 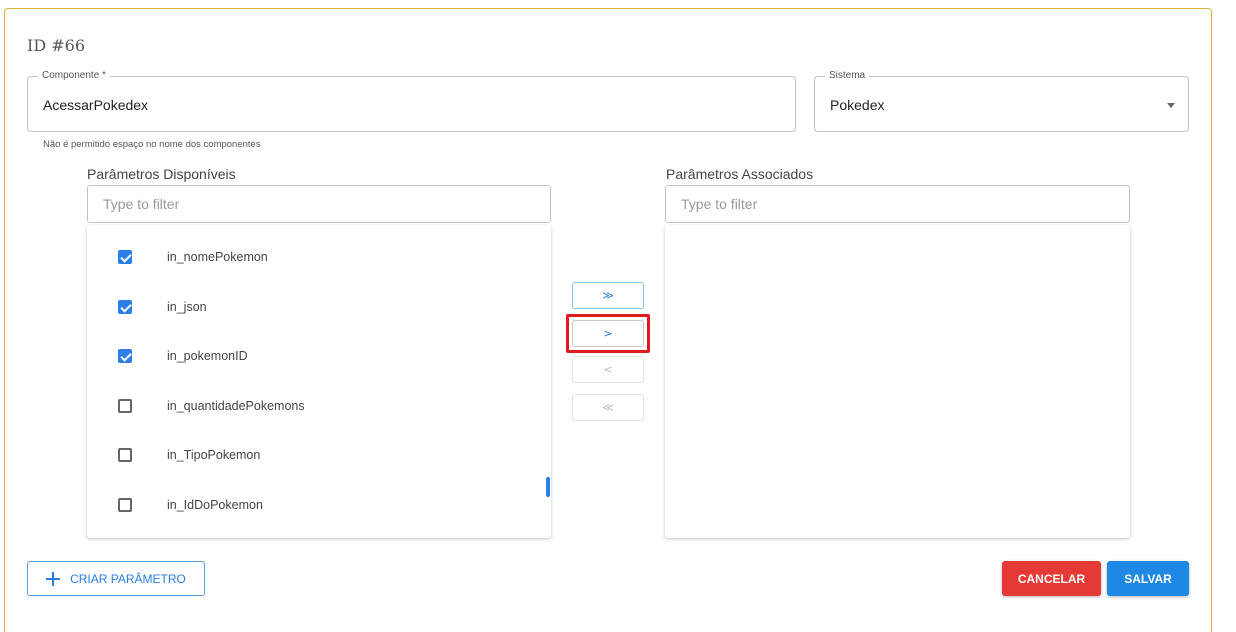 What do you see at coordinates (217, 257) in the screenshot?
I see `list-item-label: in_nomePokemon` at bounding box center [217, 257].